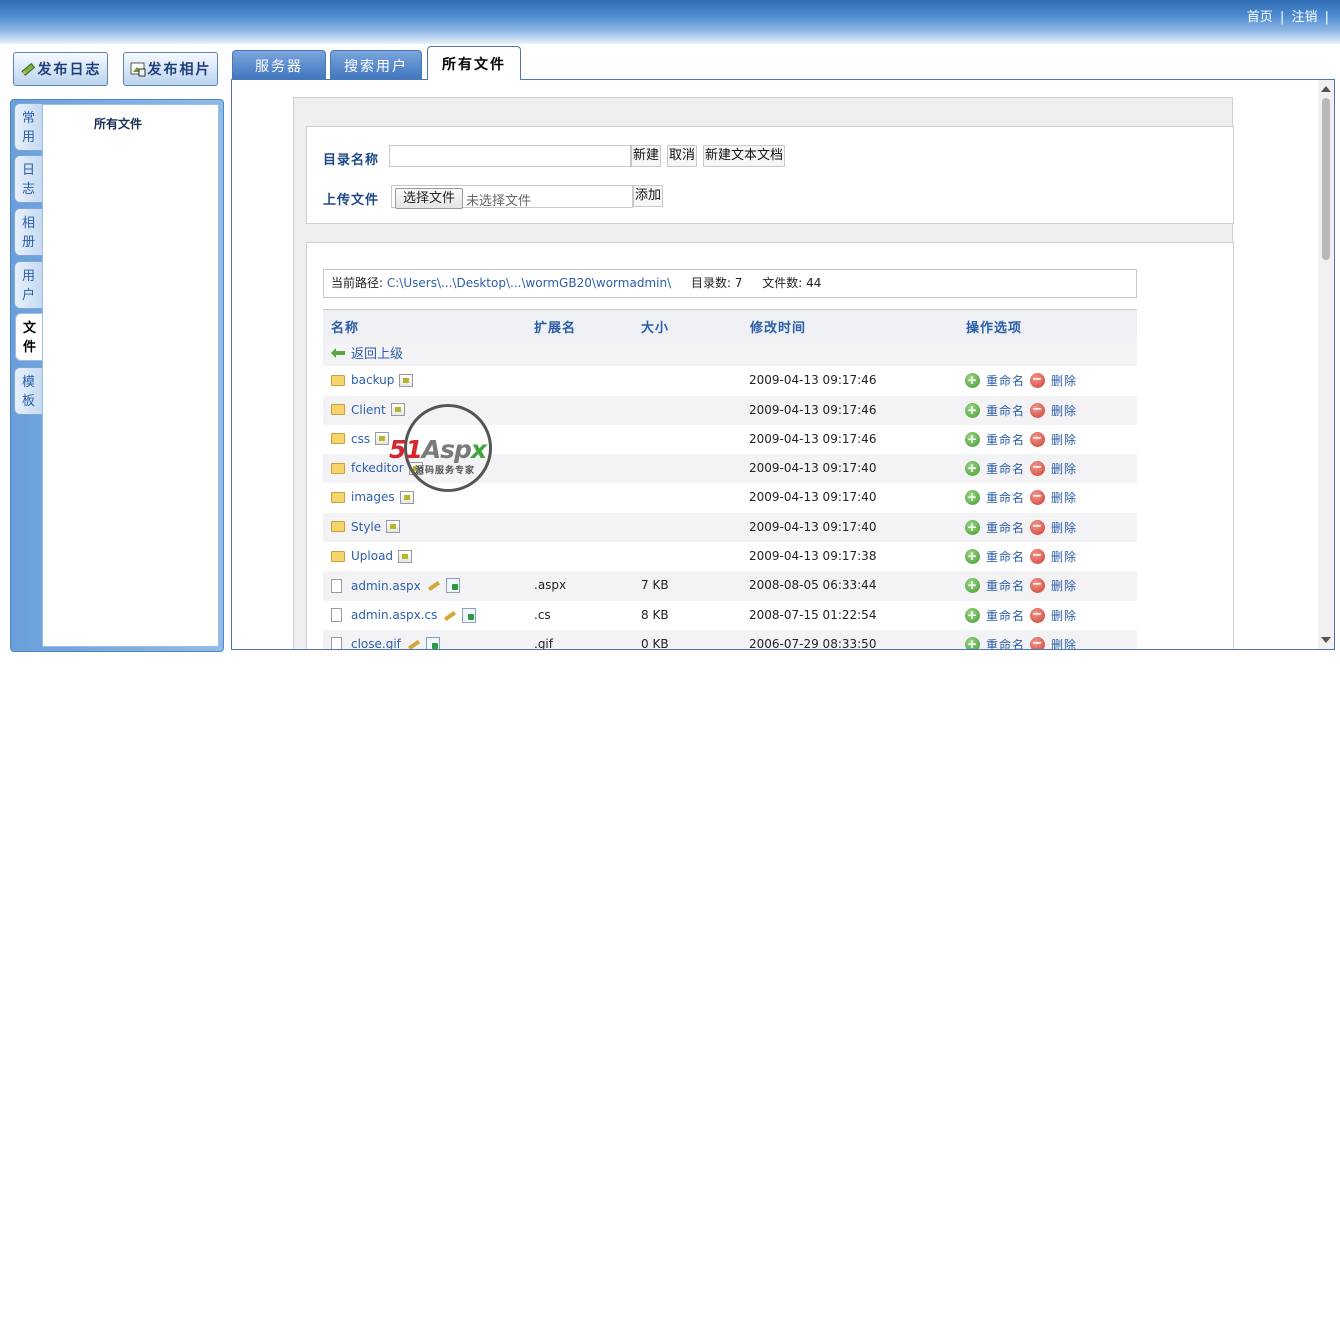  I want to click on name-cell: admin.aspx.cs, so click(404, 615).